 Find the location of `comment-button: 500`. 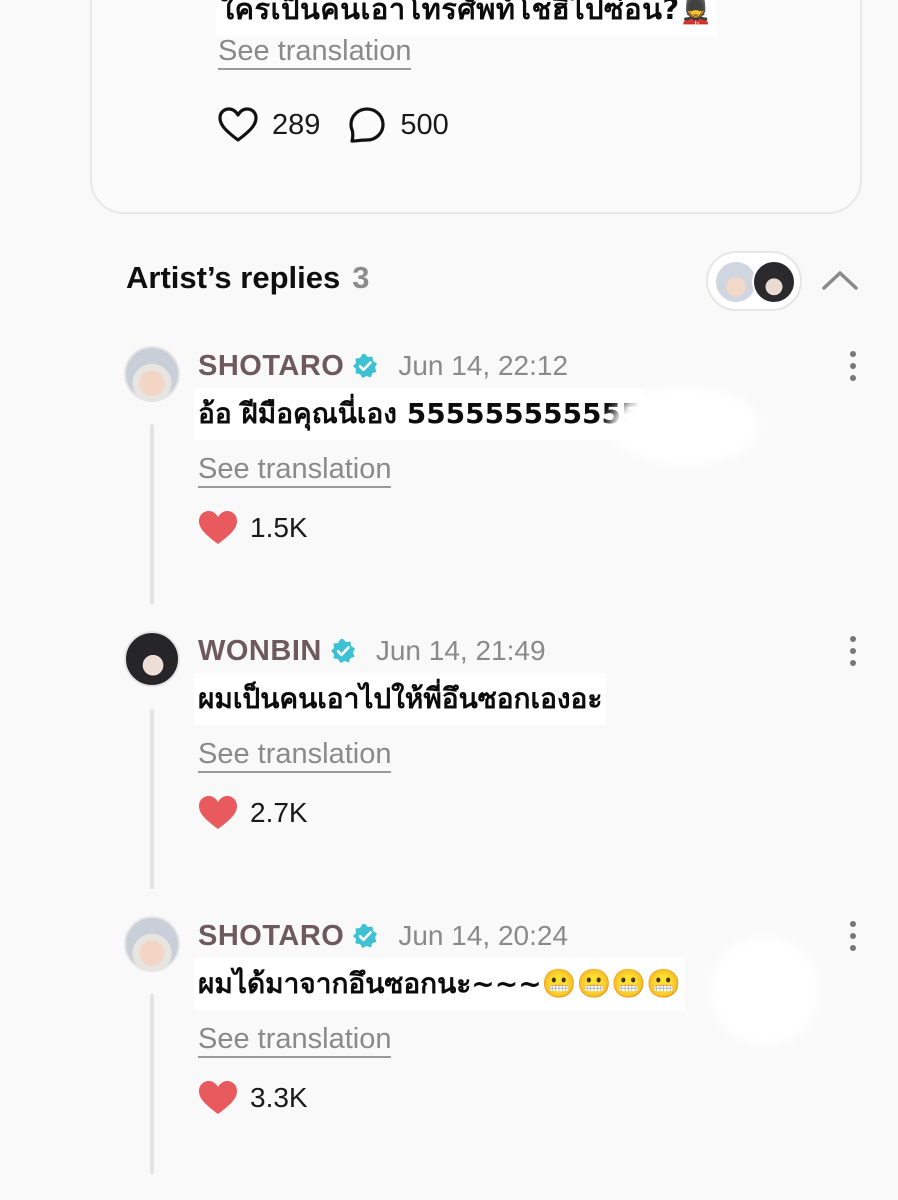

comment-button: 500 is located at coordinates (398, 125).